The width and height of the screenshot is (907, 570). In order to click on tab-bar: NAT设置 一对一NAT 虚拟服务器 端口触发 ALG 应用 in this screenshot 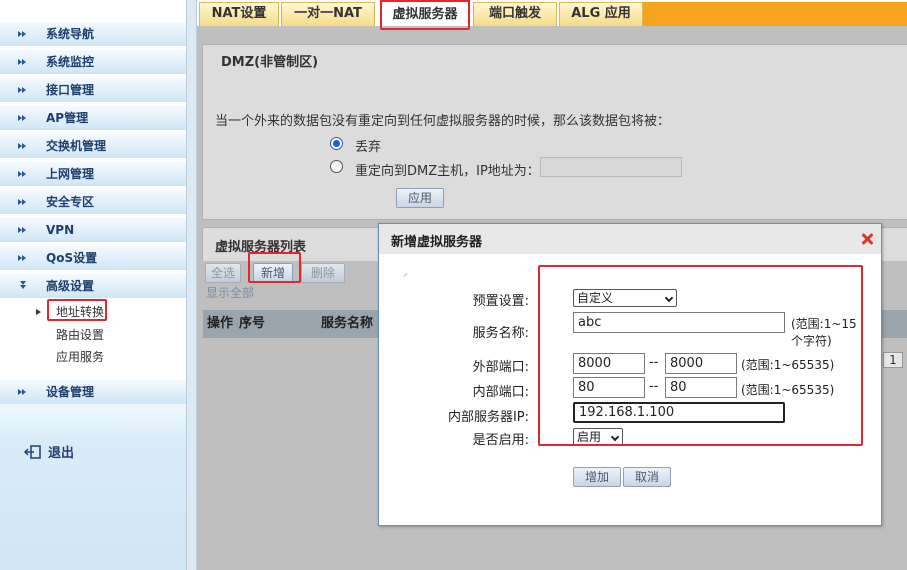, I will do `click(552, 14)`.